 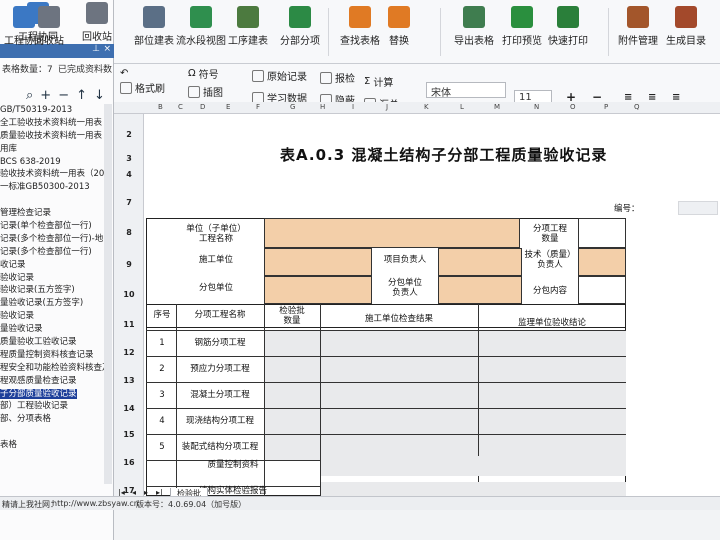 I want to click on tree-item: 表格, so click(x=56, y=445).